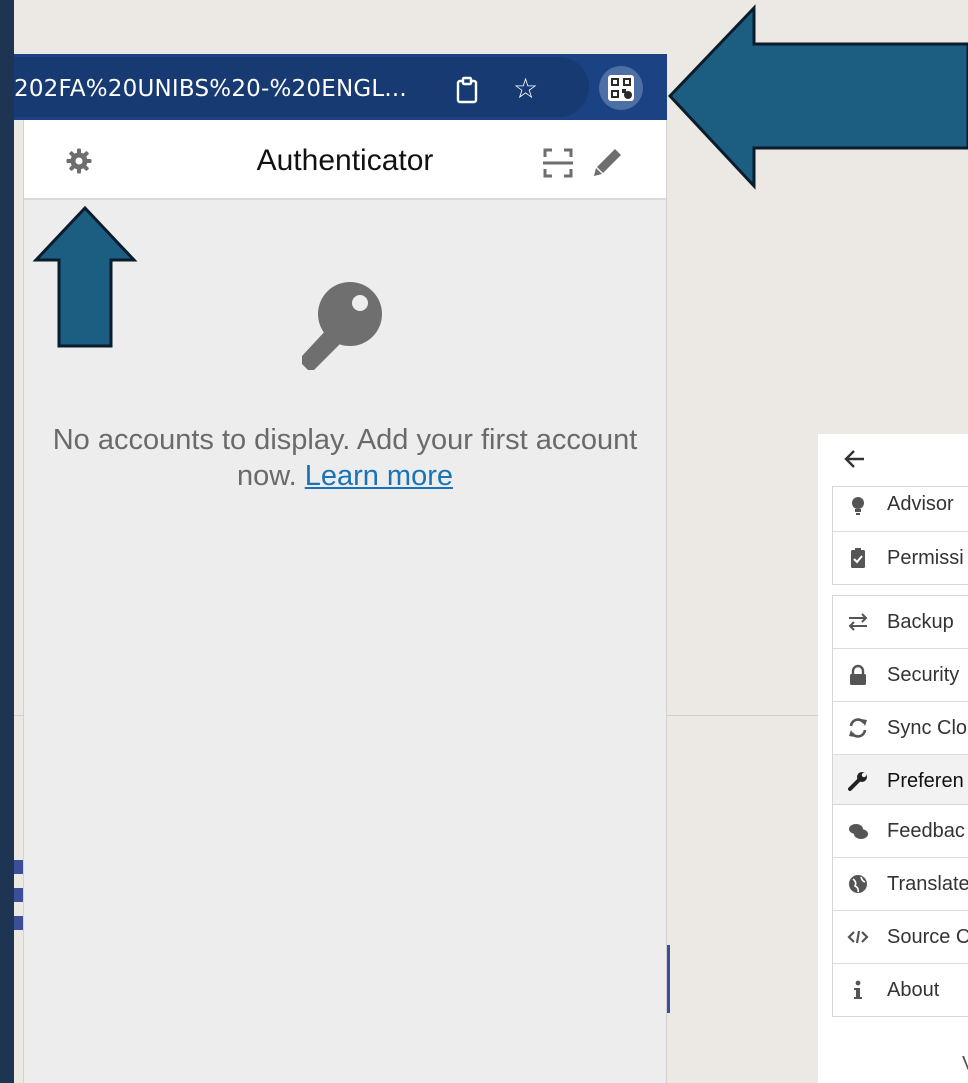  What do you see at coordinates (858, 884) in the screenshot?
I see `globe-icon` at bounding box center [858, 884].